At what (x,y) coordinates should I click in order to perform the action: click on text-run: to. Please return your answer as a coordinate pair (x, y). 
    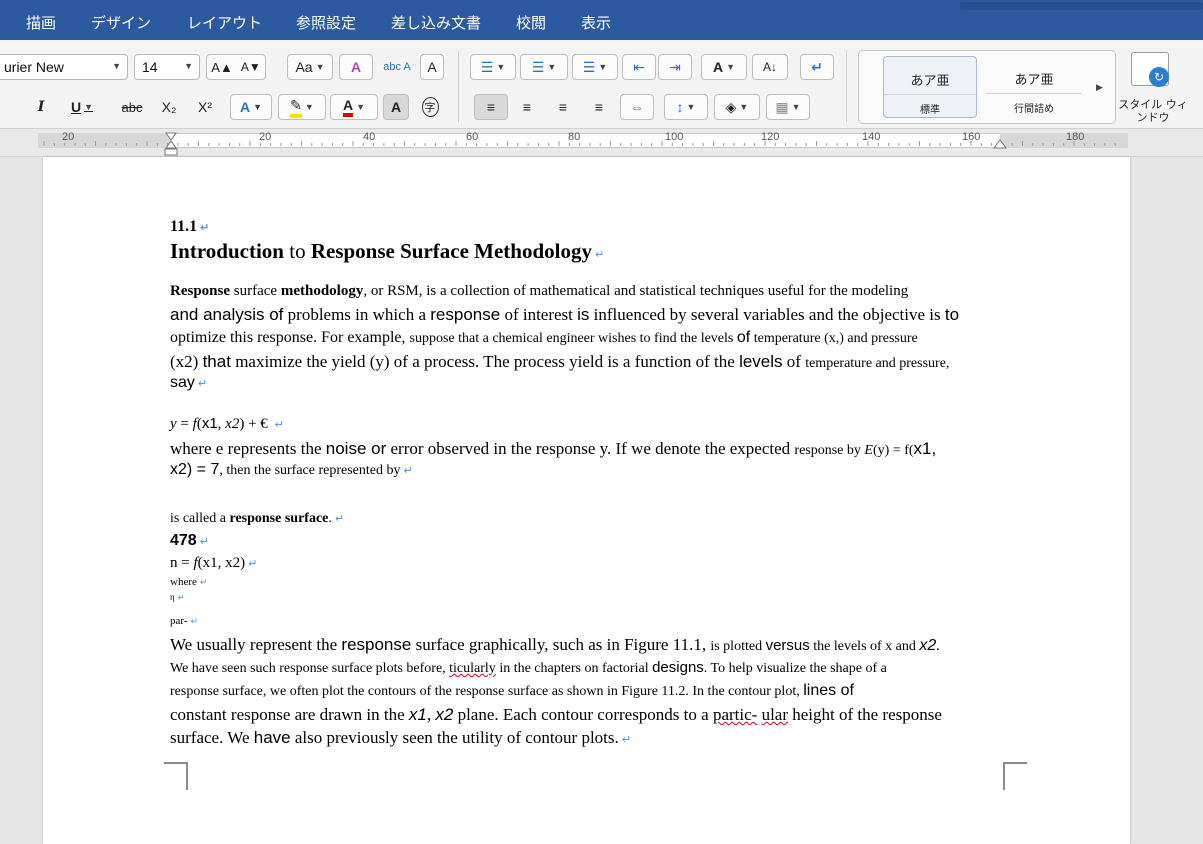
    Looking at the image, I should click on (952, 314).